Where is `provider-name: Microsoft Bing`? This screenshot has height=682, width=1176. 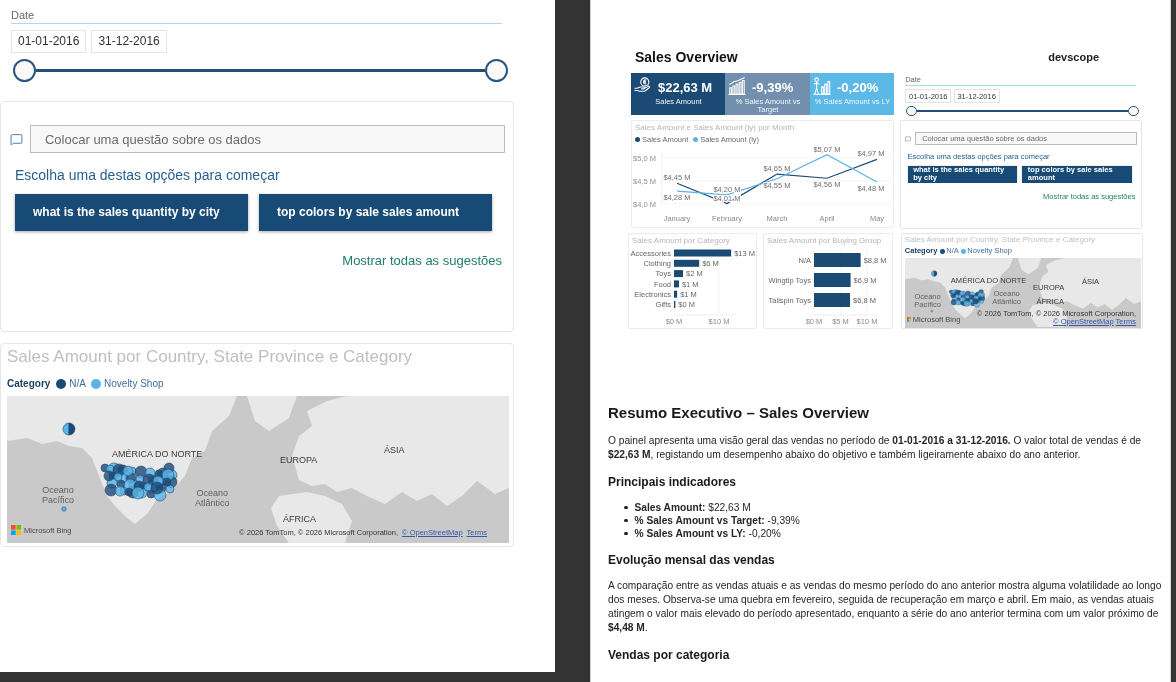 provider-name: Microsoft Bing is located at coordinates (936, 319).